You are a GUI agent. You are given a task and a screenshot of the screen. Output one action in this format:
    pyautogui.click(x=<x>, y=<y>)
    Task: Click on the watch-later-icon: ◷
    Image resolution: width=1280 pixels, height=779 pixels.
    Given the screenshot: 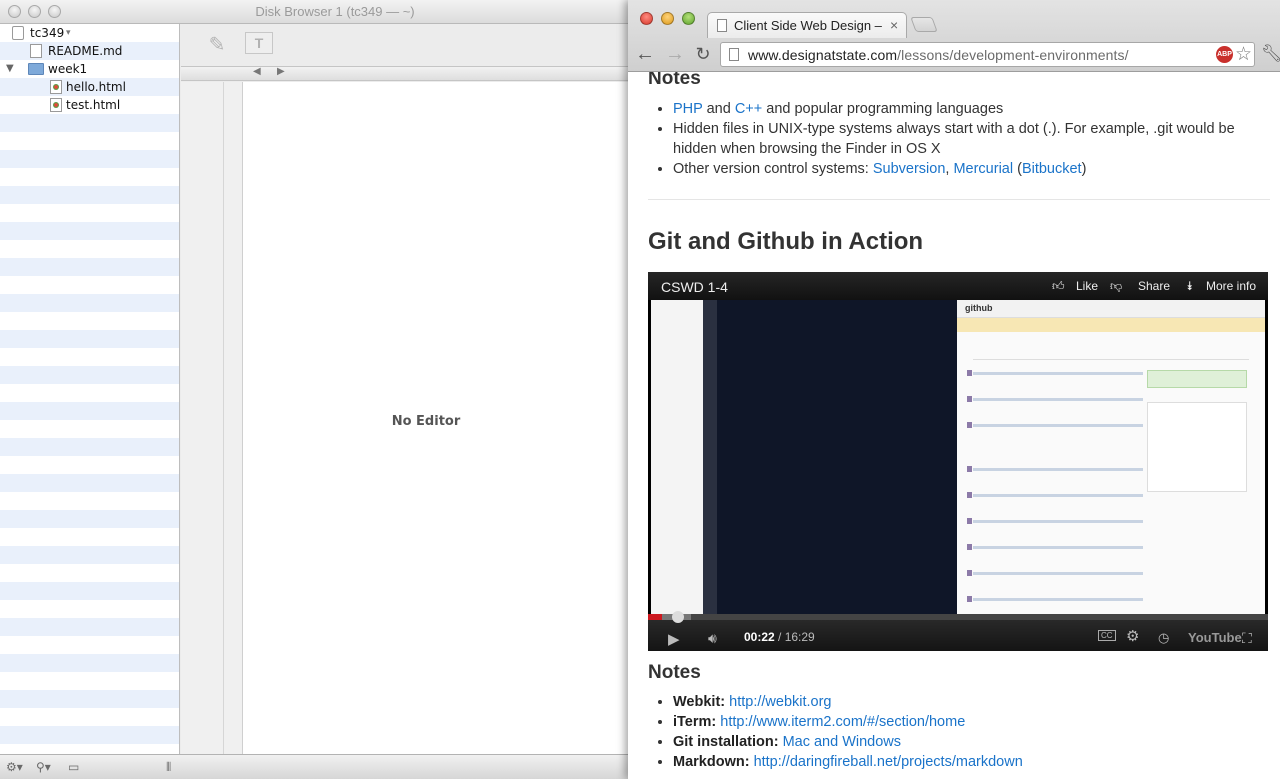 What is the action you would take?
    pyautogui.click(x=1163, y=638)
    